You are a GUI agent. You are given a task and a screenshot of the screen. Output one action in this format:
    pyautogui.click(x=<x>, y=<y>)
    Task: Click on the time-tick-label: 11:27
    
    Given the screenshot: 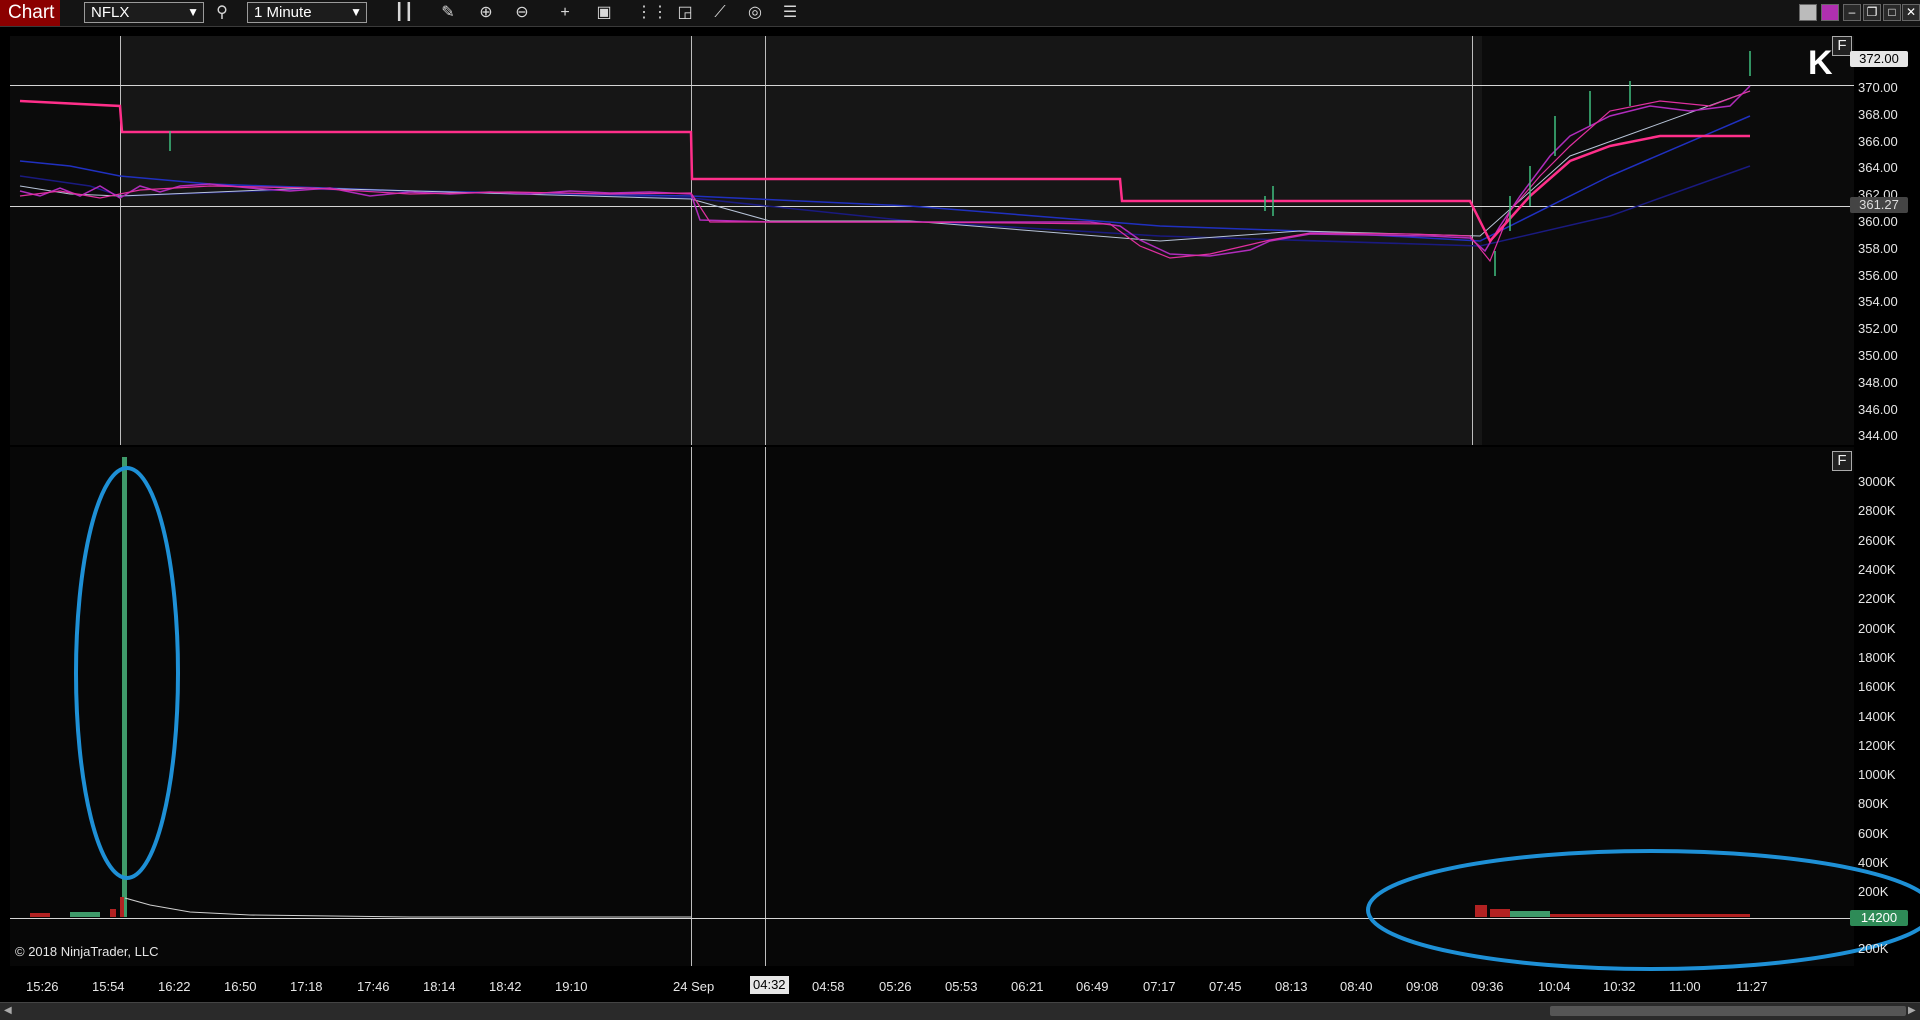 What is the action you would take?
    pyautogui.click(x=1752, y=986)
    